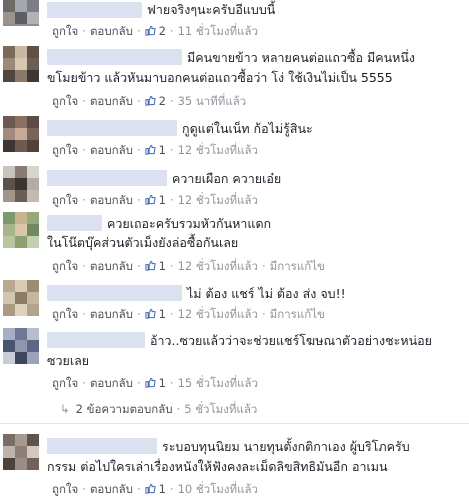 This screenshot has height=502, width=469. What do you see at coordinates (220, 409) in the screenshot?
I see `replies-timestamp: 5 ชั่วโมงที่แล้ว` at bounding box center [220, 409].